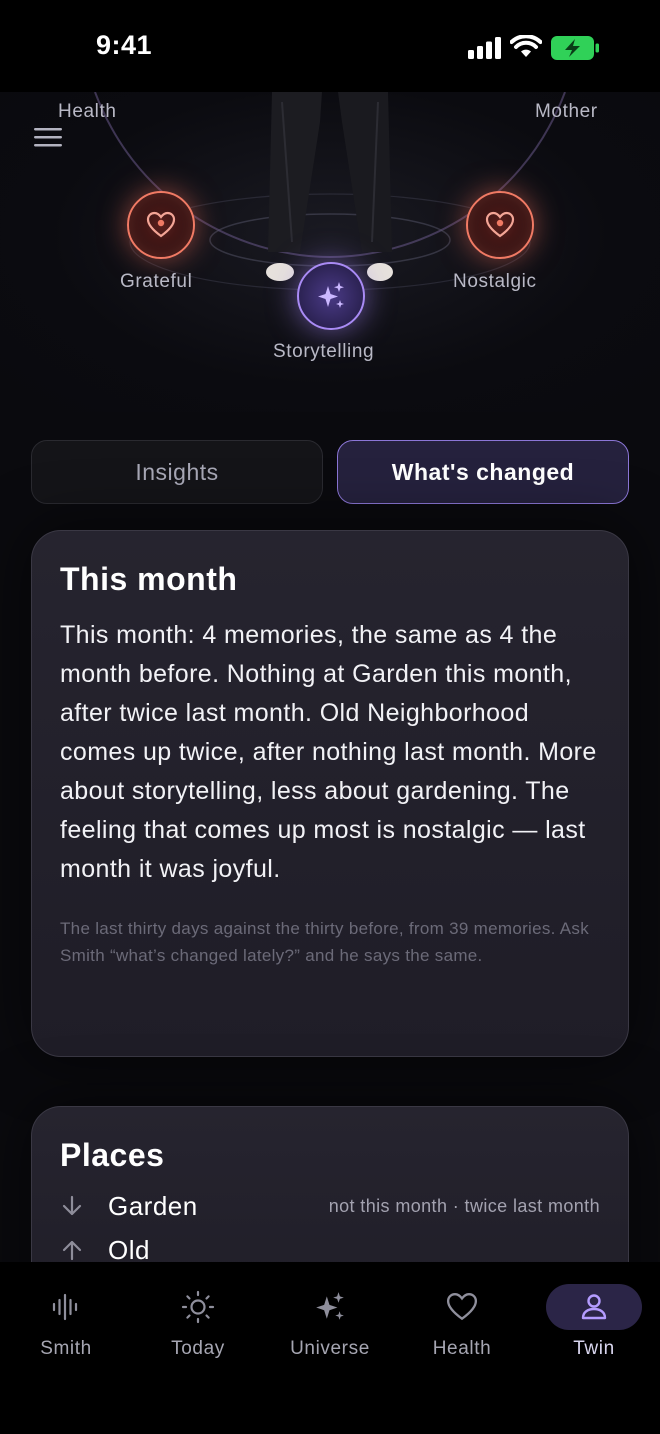 The height and width of the screenshot is (1434, 660). I want to click on theme-label-storytelling: Storytelling, so click(324, 351).